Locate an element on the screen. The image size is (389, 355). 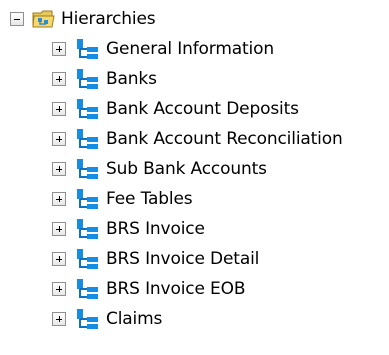
tree-root-label: Hierarchies is located at coordinates (108, 19).